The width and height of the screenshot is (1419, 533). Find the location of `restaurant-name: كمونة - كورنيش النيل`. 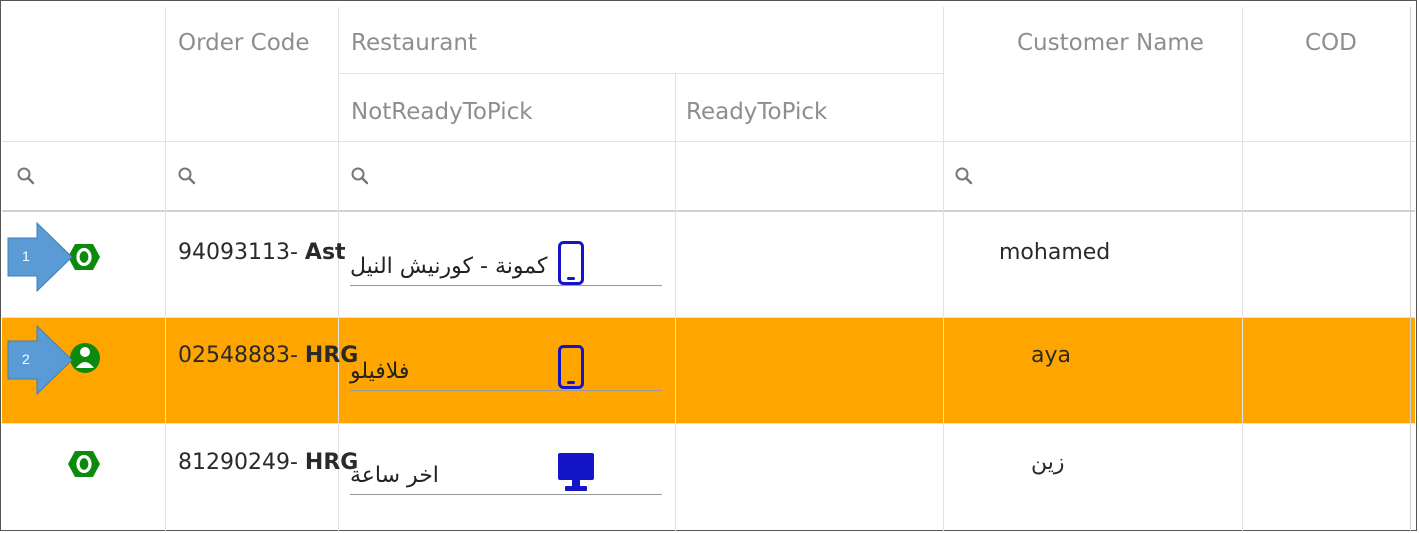

restaurant-name: كمونة - كورنيش النيل is located at coordinates (449, 266).